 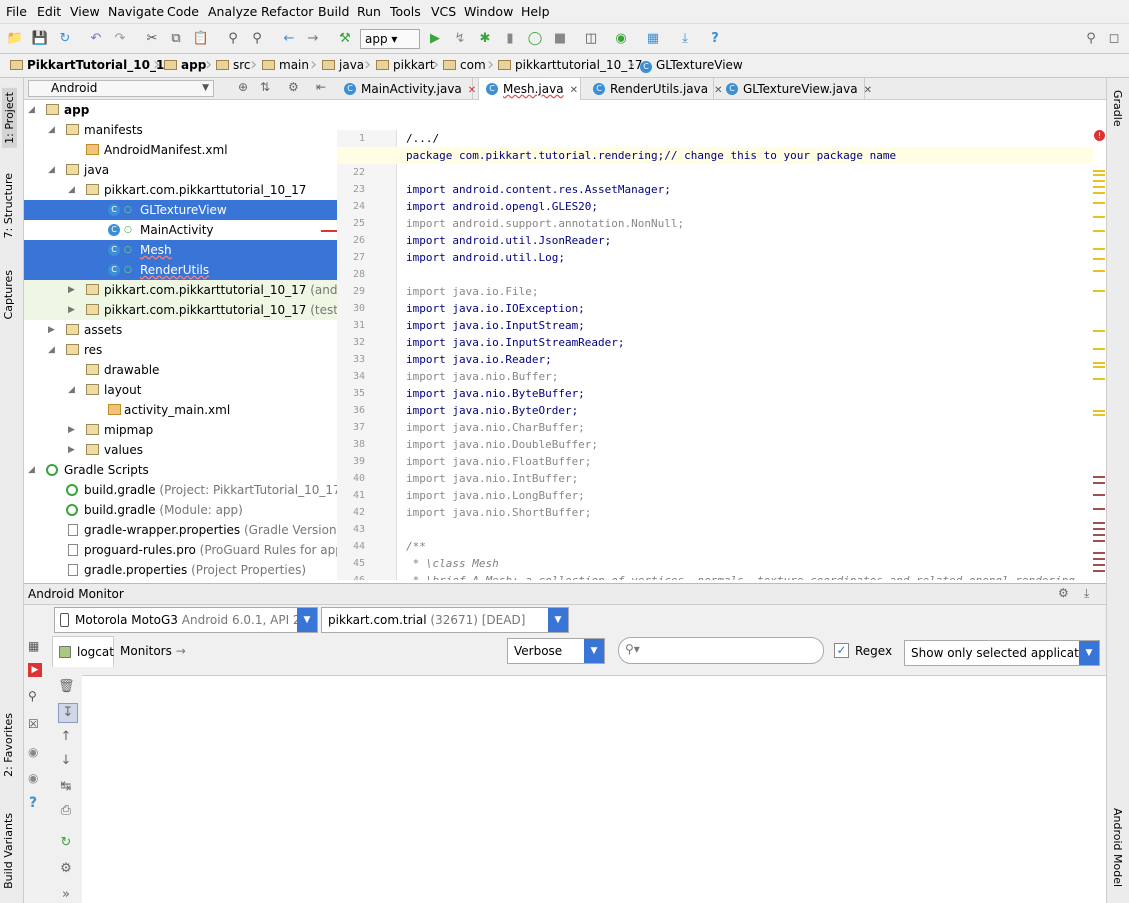 What do you see at coordinates (40, 39) in the screenshot?
I see `save-icon: 💾` at bounding box center [40, 39].